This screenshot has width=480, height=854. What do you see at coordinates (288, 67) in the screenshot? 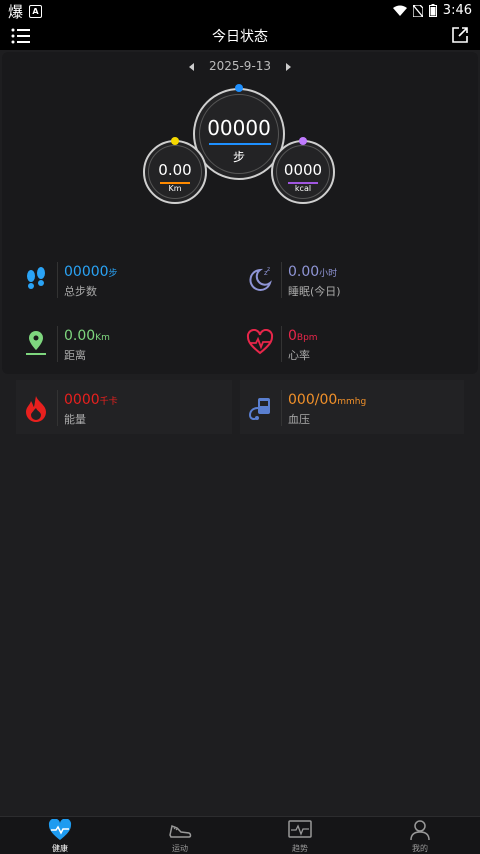
I see `next-date-icon` at bounding box center [288, 67].